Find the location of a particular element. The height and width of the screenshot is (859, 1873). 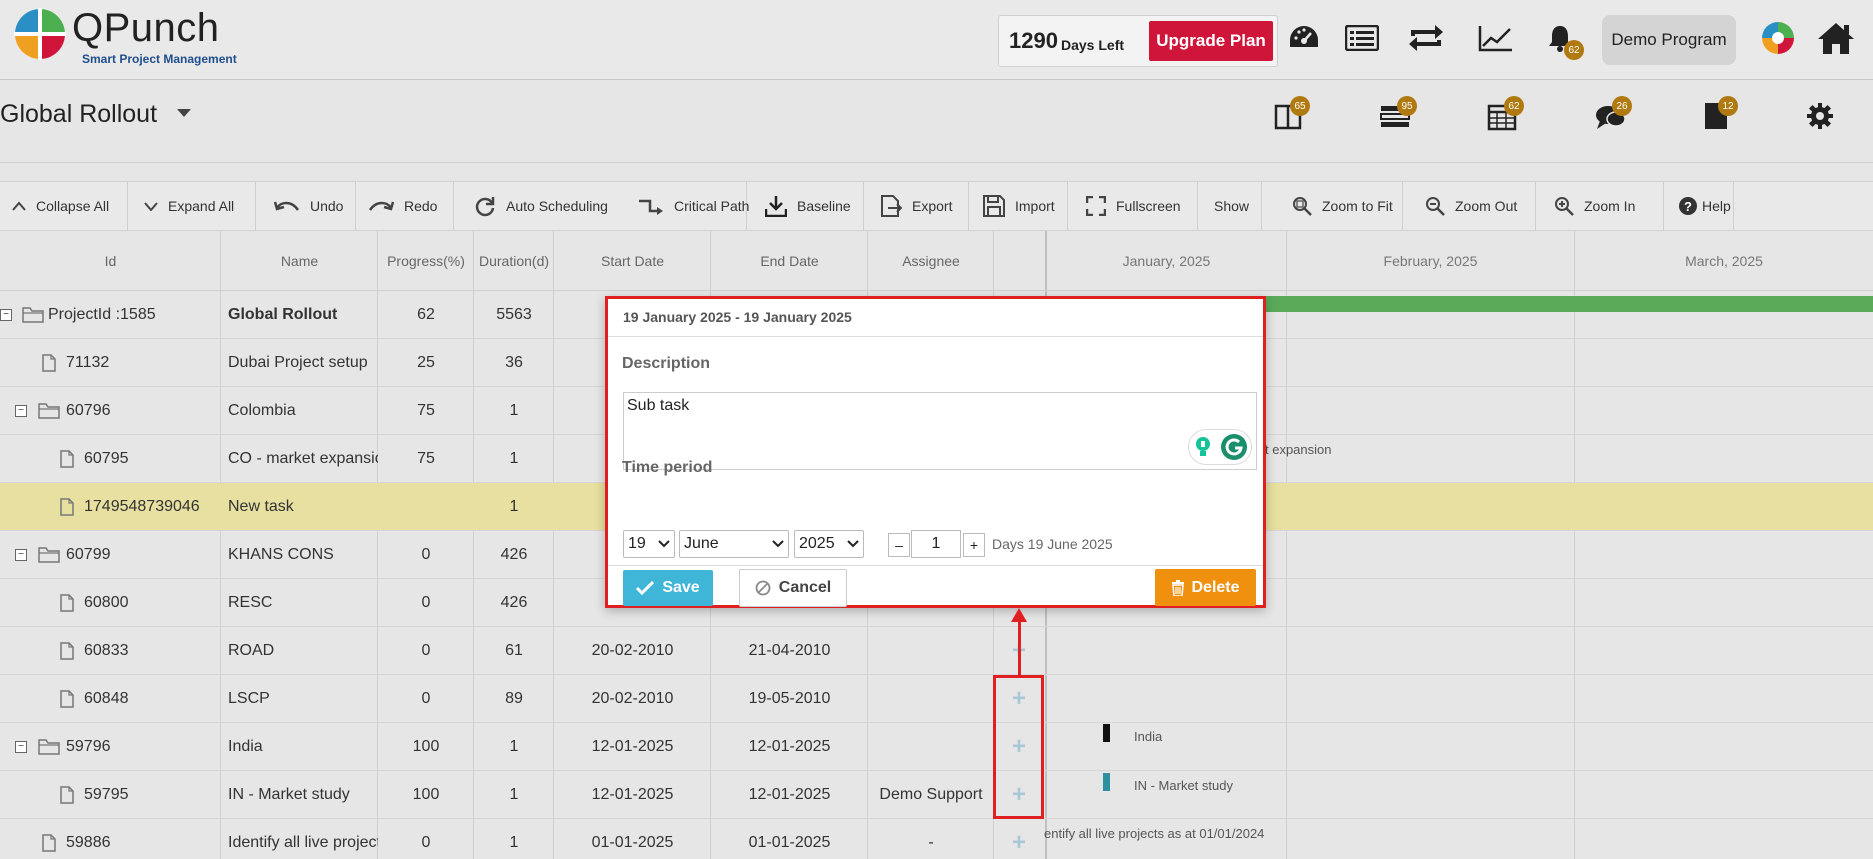

row-name: Global Rollout is located at coordinates (303, 315).